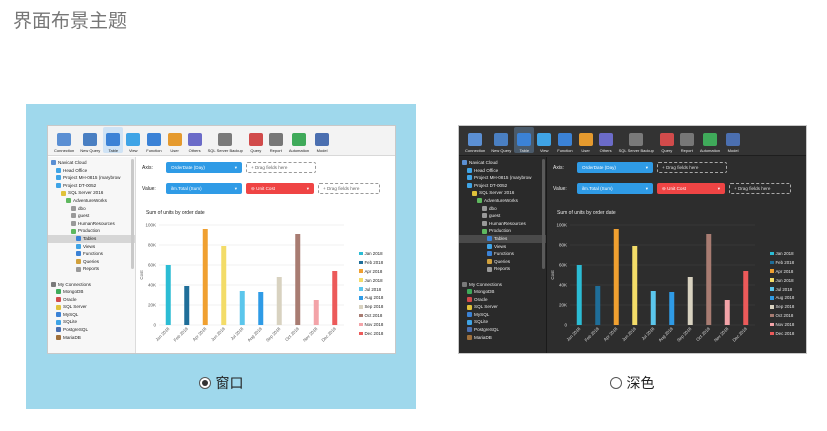  What do you see at coordinates (502, 277) in the screenshot?
I see `tree-item` at bounding box center [502, 277].